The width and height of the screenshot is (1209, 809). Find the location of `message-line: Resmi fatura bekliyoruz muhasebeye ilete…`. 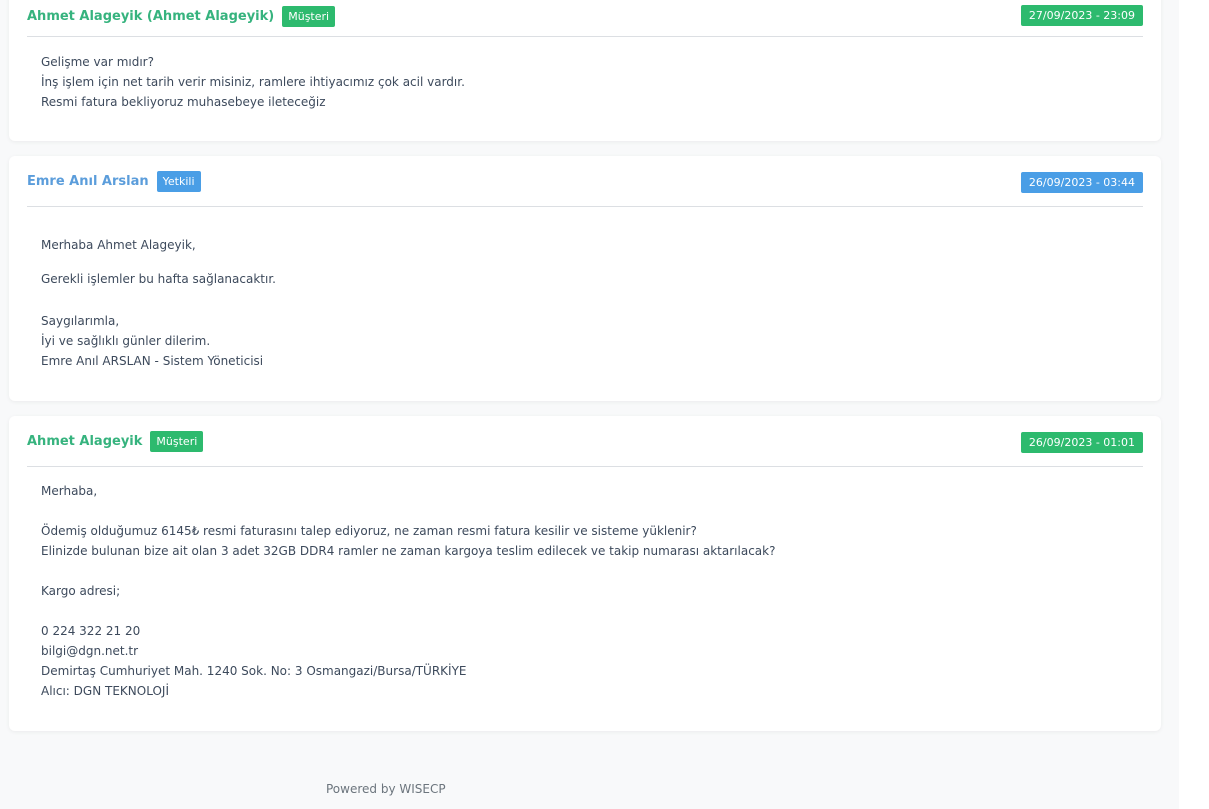

message-line: Resmi fatura bekliyoruz muhasebeye ilete… is located at coordinates (183, 102).